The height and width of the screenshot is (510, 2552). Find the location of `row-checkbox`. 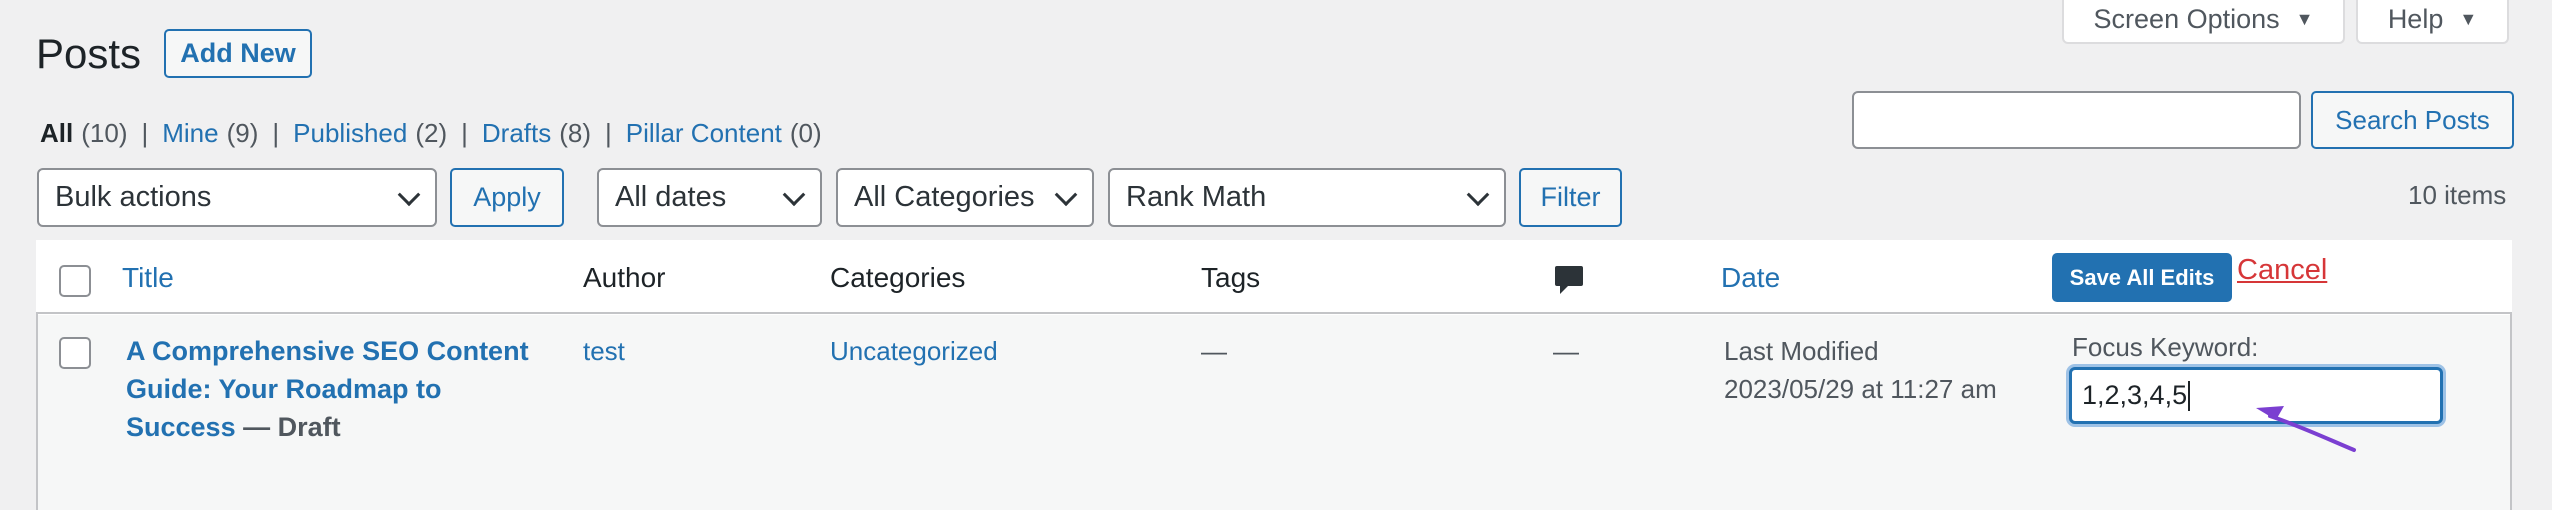

row-checkbox is located at coordinates (75, 353).